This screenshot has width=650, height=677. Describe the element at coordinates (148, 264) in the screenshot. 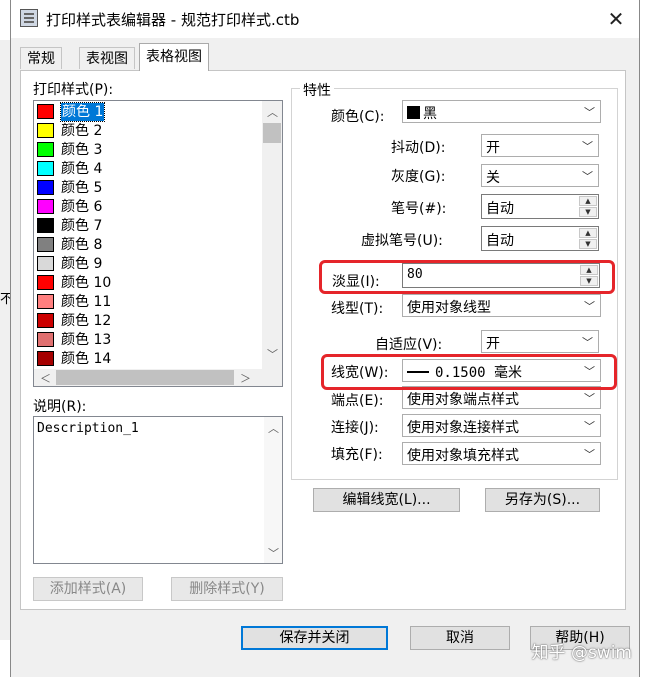

I see `list-item: 颜色 9` at that location.